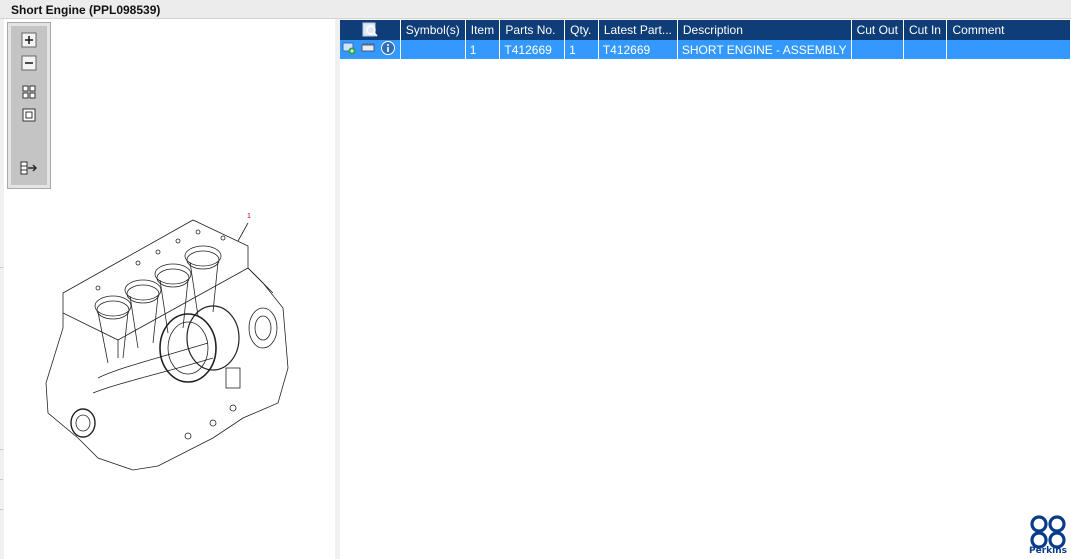  I want to click on comment-cell, so click(1008, 49).